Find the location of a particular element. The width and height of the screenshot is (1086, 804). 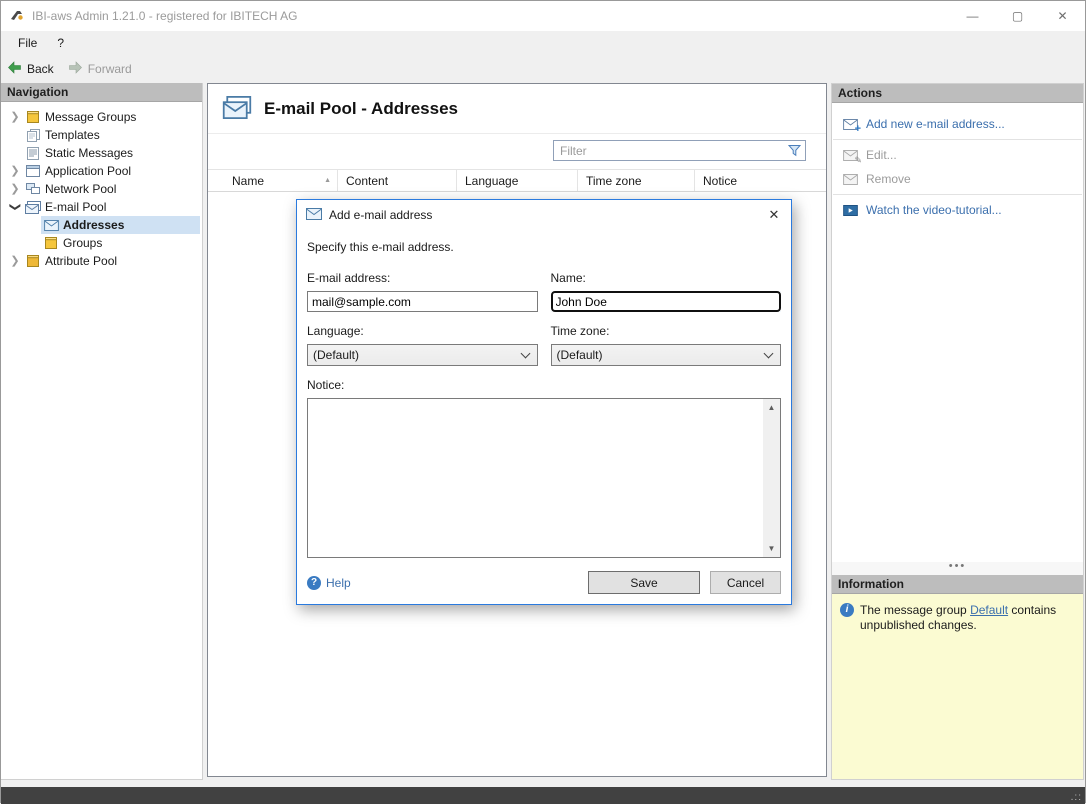

filter-box is located at coordinates (679, 150).